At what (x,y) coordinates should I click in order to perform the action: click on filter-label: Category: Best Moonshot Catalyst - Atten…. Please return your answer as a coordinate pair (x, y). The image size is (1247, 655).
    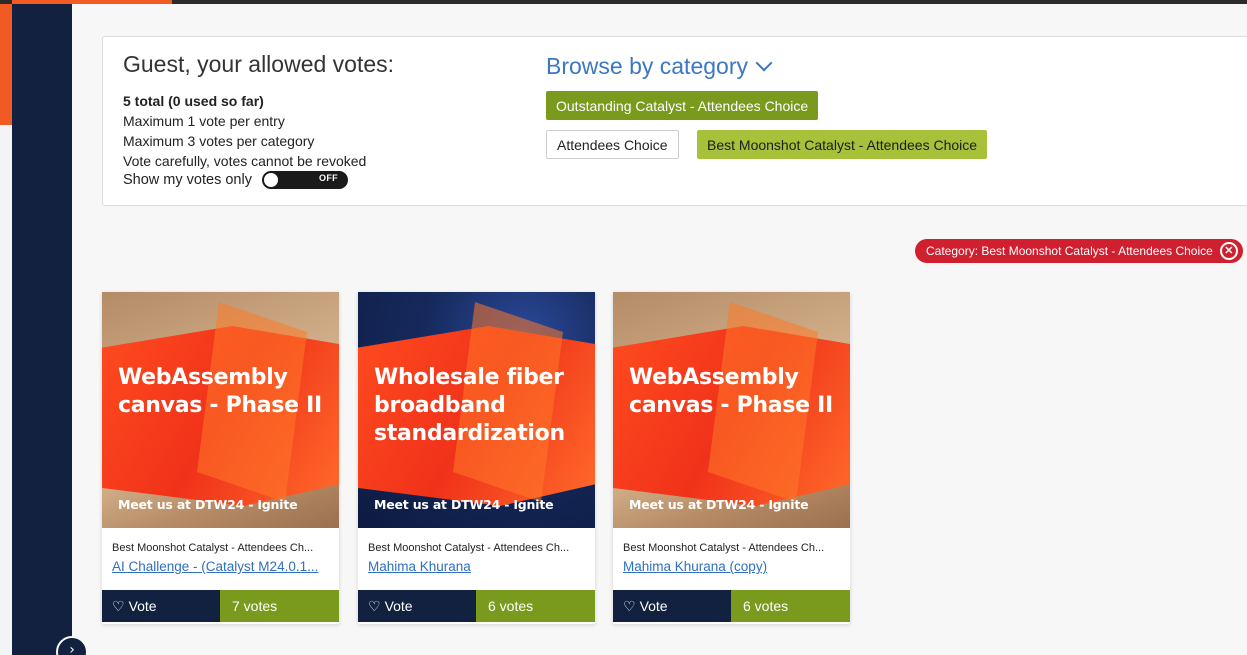
    Looking at the image, I should click on (1069, 251).